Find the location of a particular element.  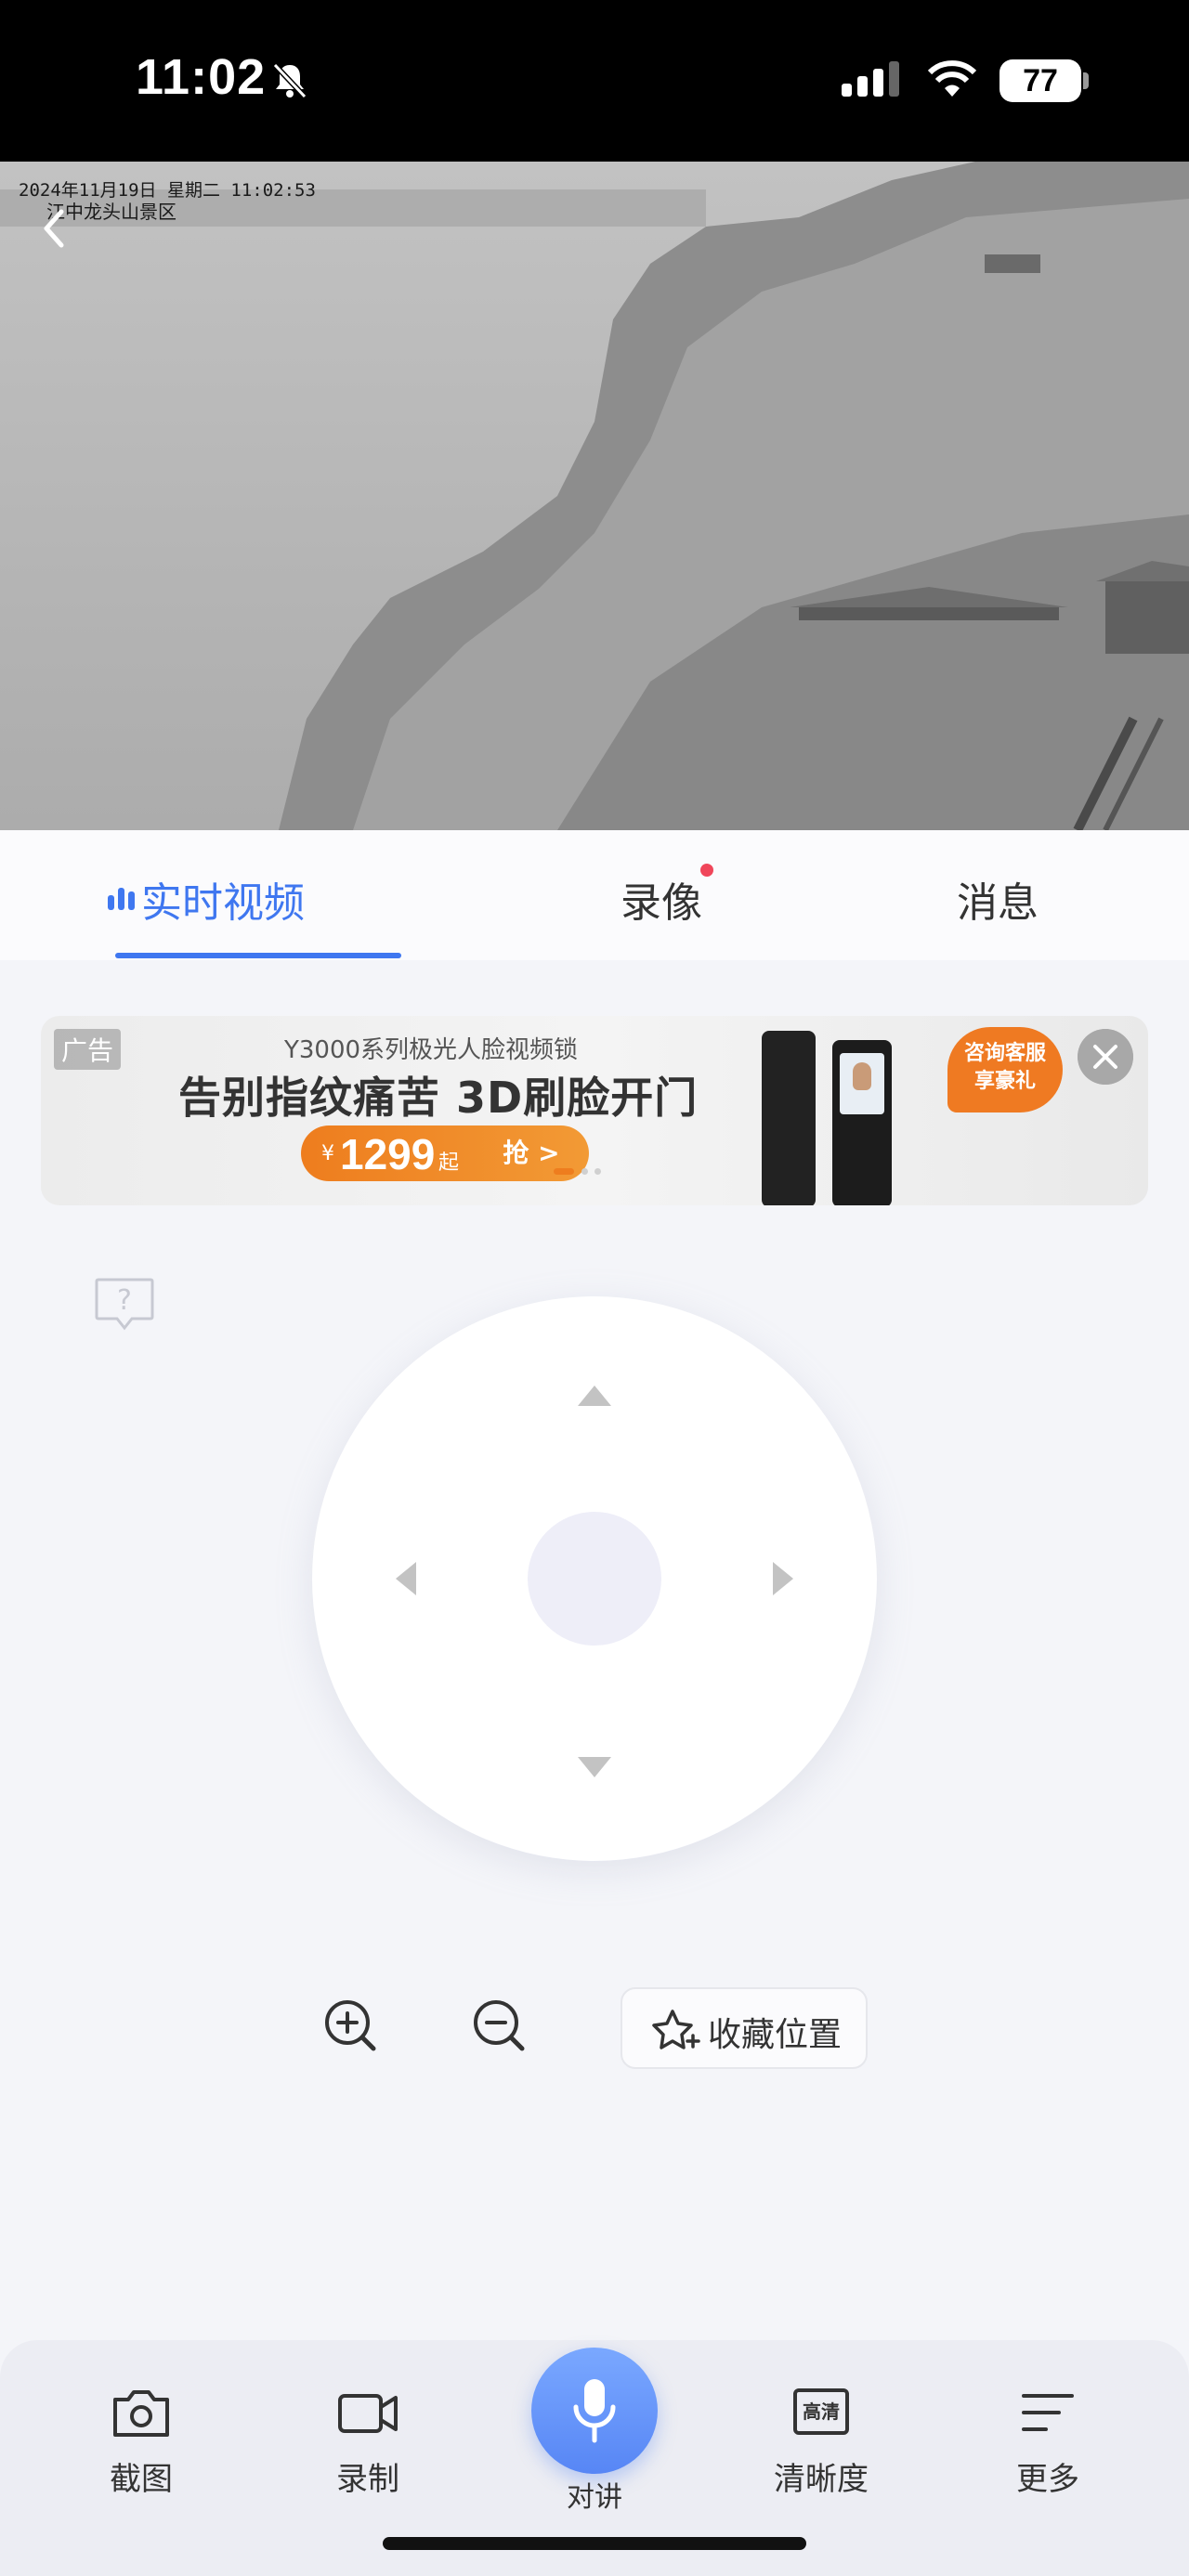

quality-label: 清晰度 is located at coordinates (821, 2479).